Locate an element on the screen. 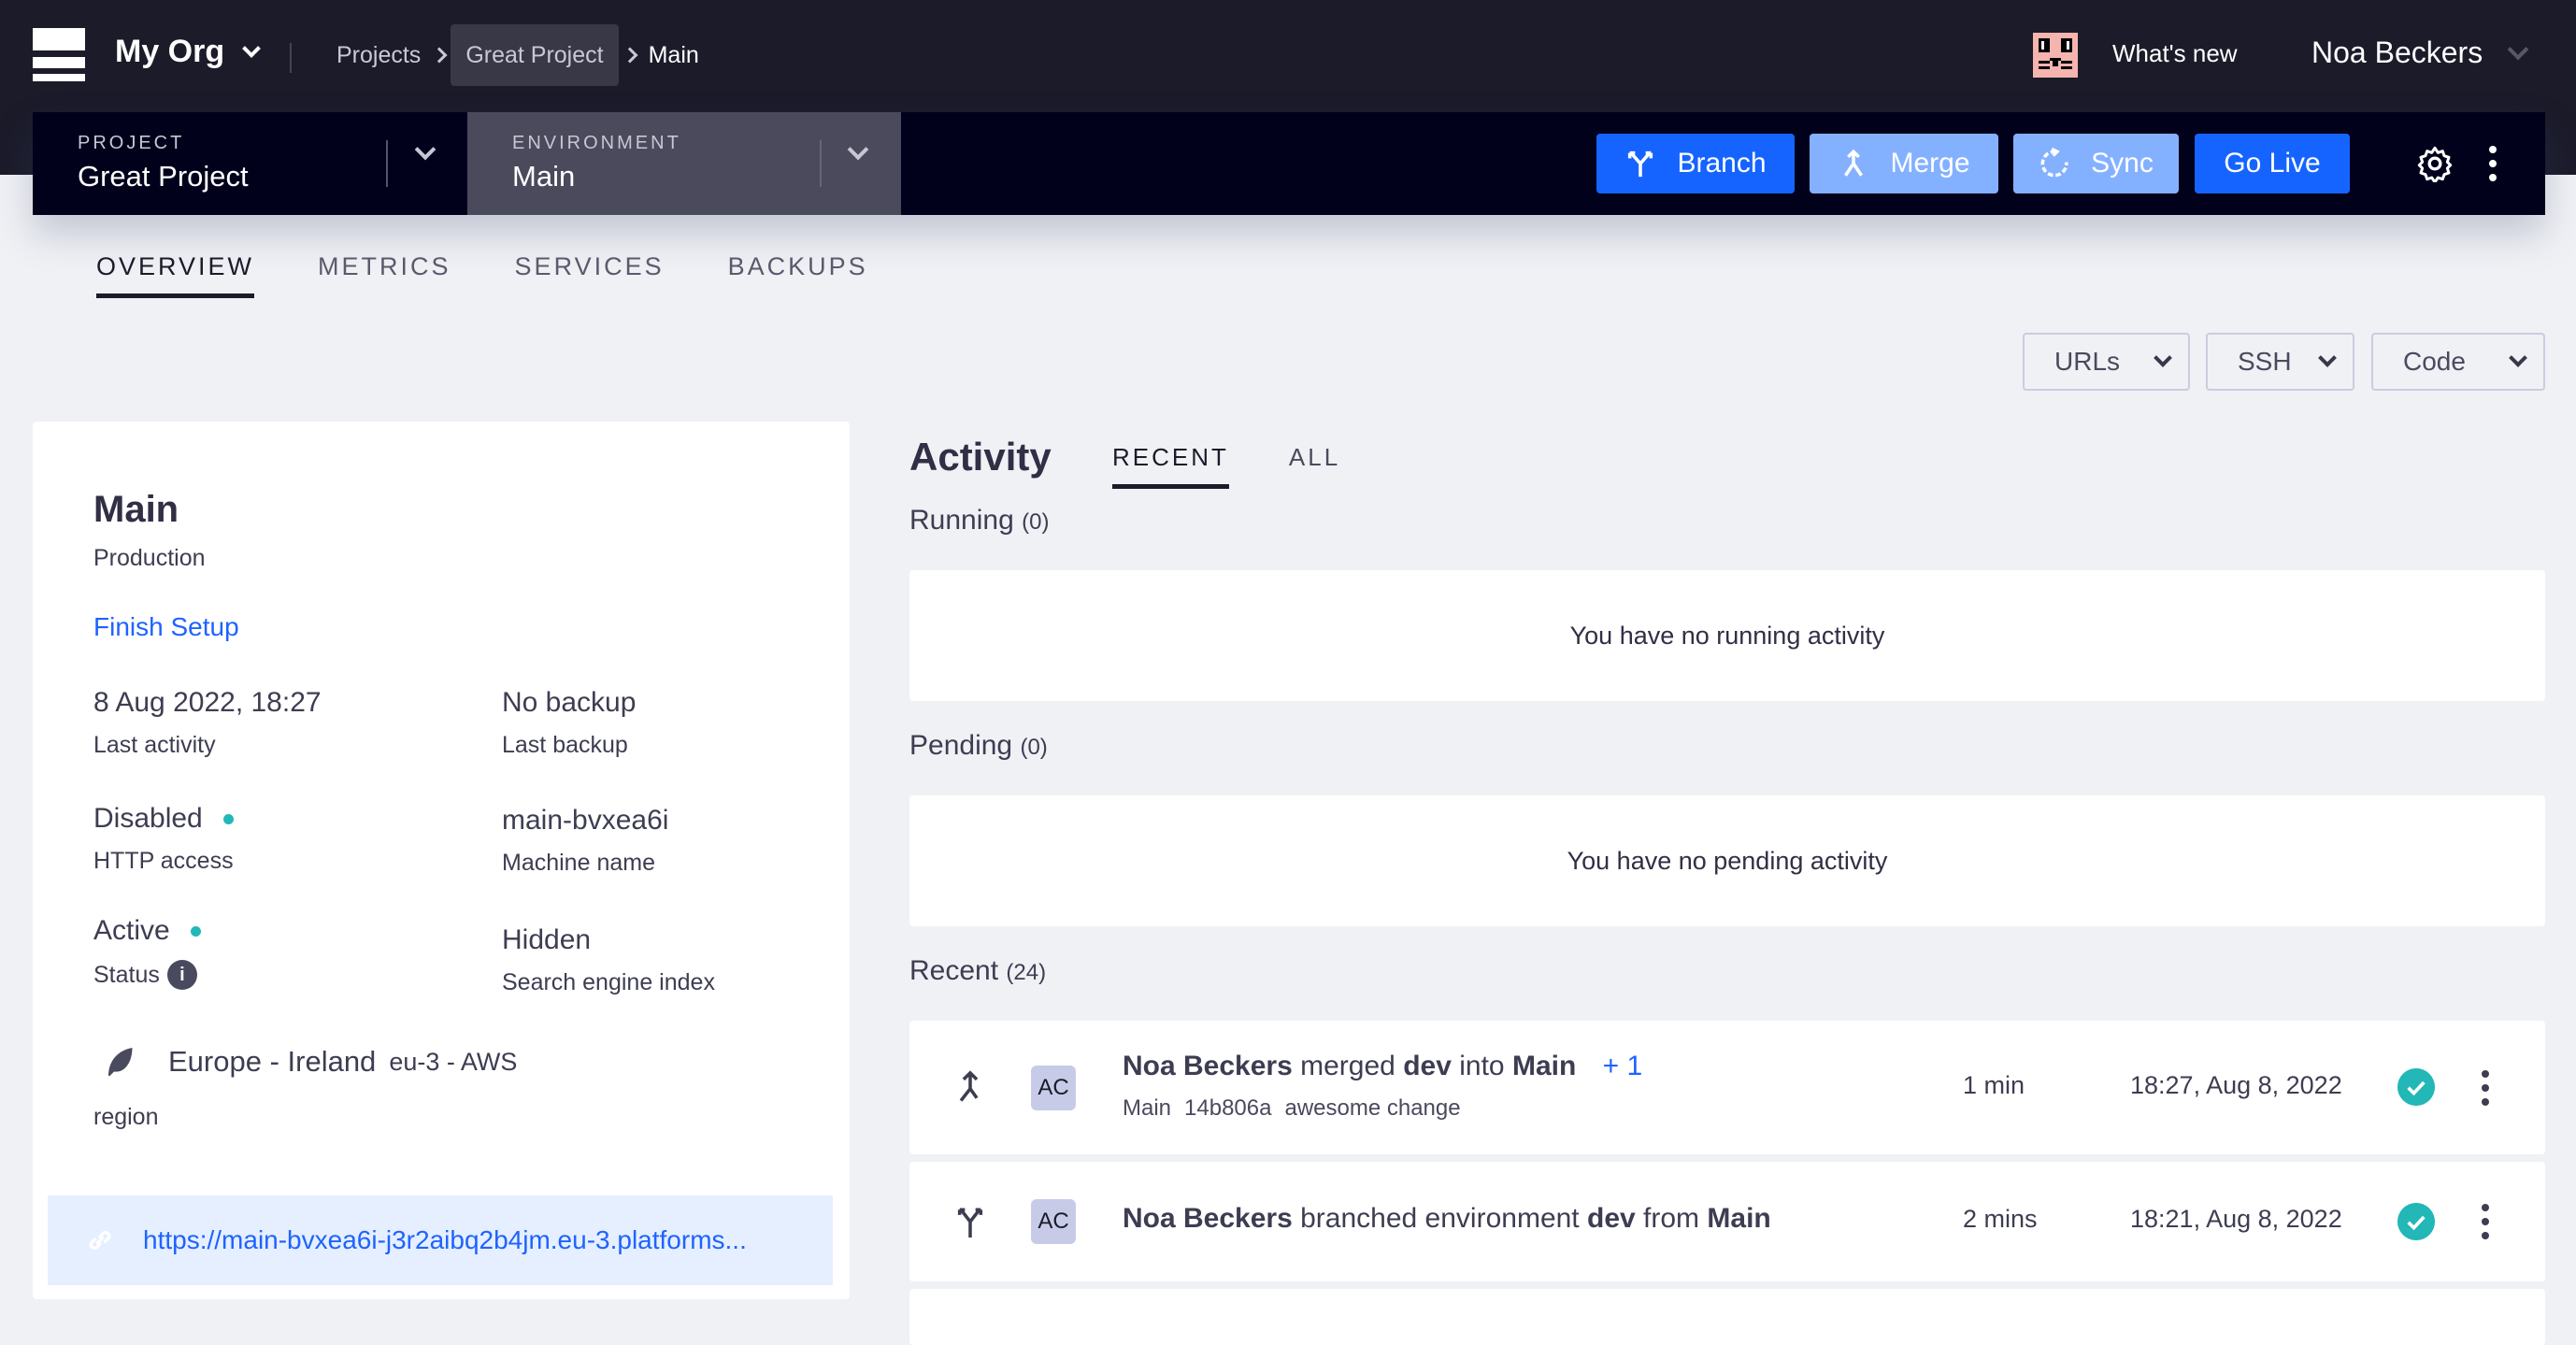  activity-row is located at coordinates (1727, 1317).